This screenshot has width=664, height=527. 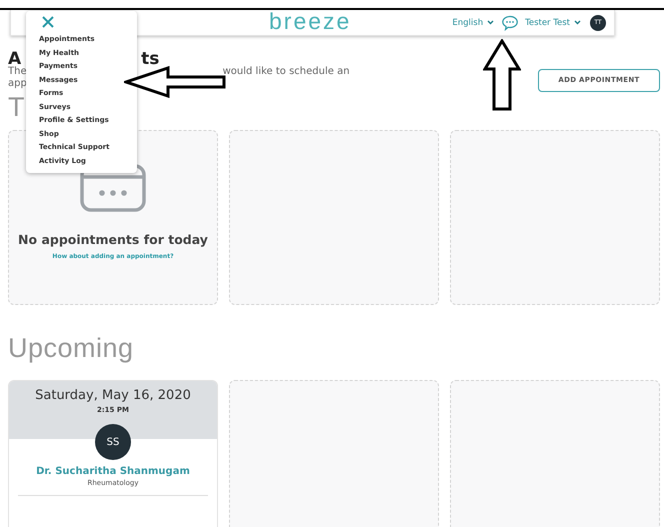 I want to click on empty-state-message: No appointments for today, so click(x=113, y=239).